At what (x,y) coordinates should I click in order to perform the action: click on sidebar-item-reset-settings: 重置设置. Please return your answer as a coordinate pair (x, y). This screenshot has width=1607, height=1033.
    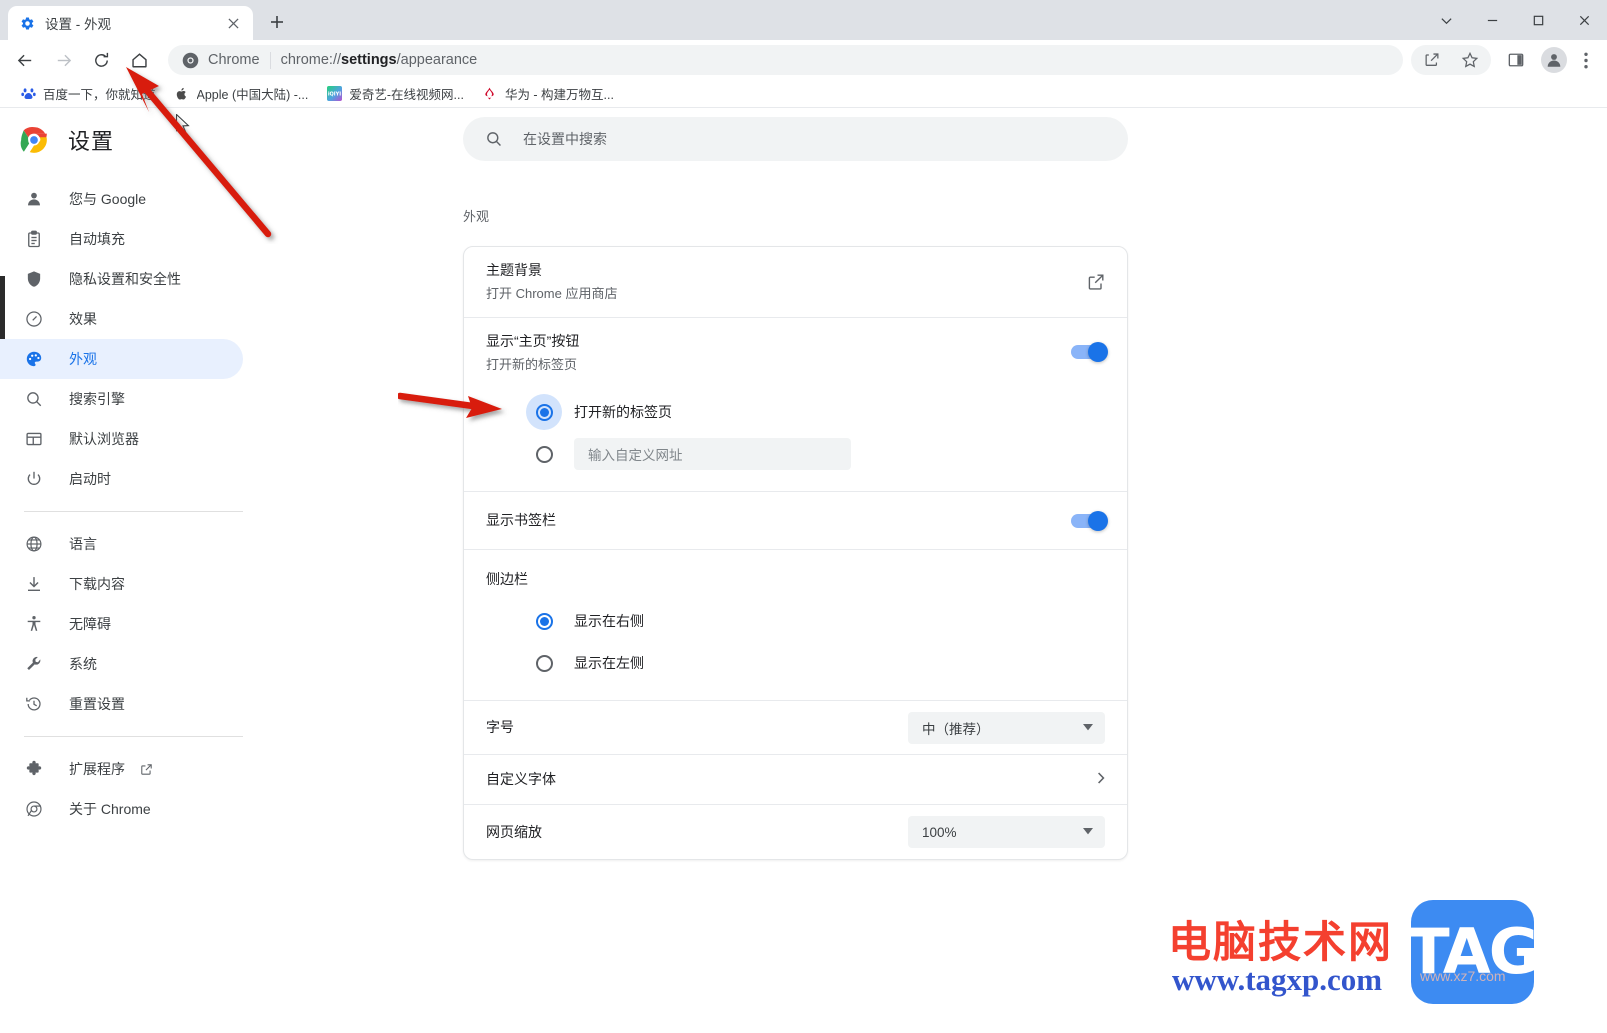
    Looking at the image, I should click on (121, 704).